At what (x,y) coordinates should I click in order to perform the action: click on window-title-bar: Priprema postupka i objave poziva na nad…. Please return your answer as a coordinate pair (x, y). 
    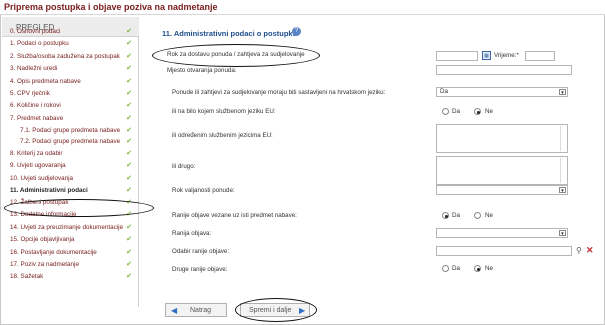
    Looking at the image, I should click on (302, 7).